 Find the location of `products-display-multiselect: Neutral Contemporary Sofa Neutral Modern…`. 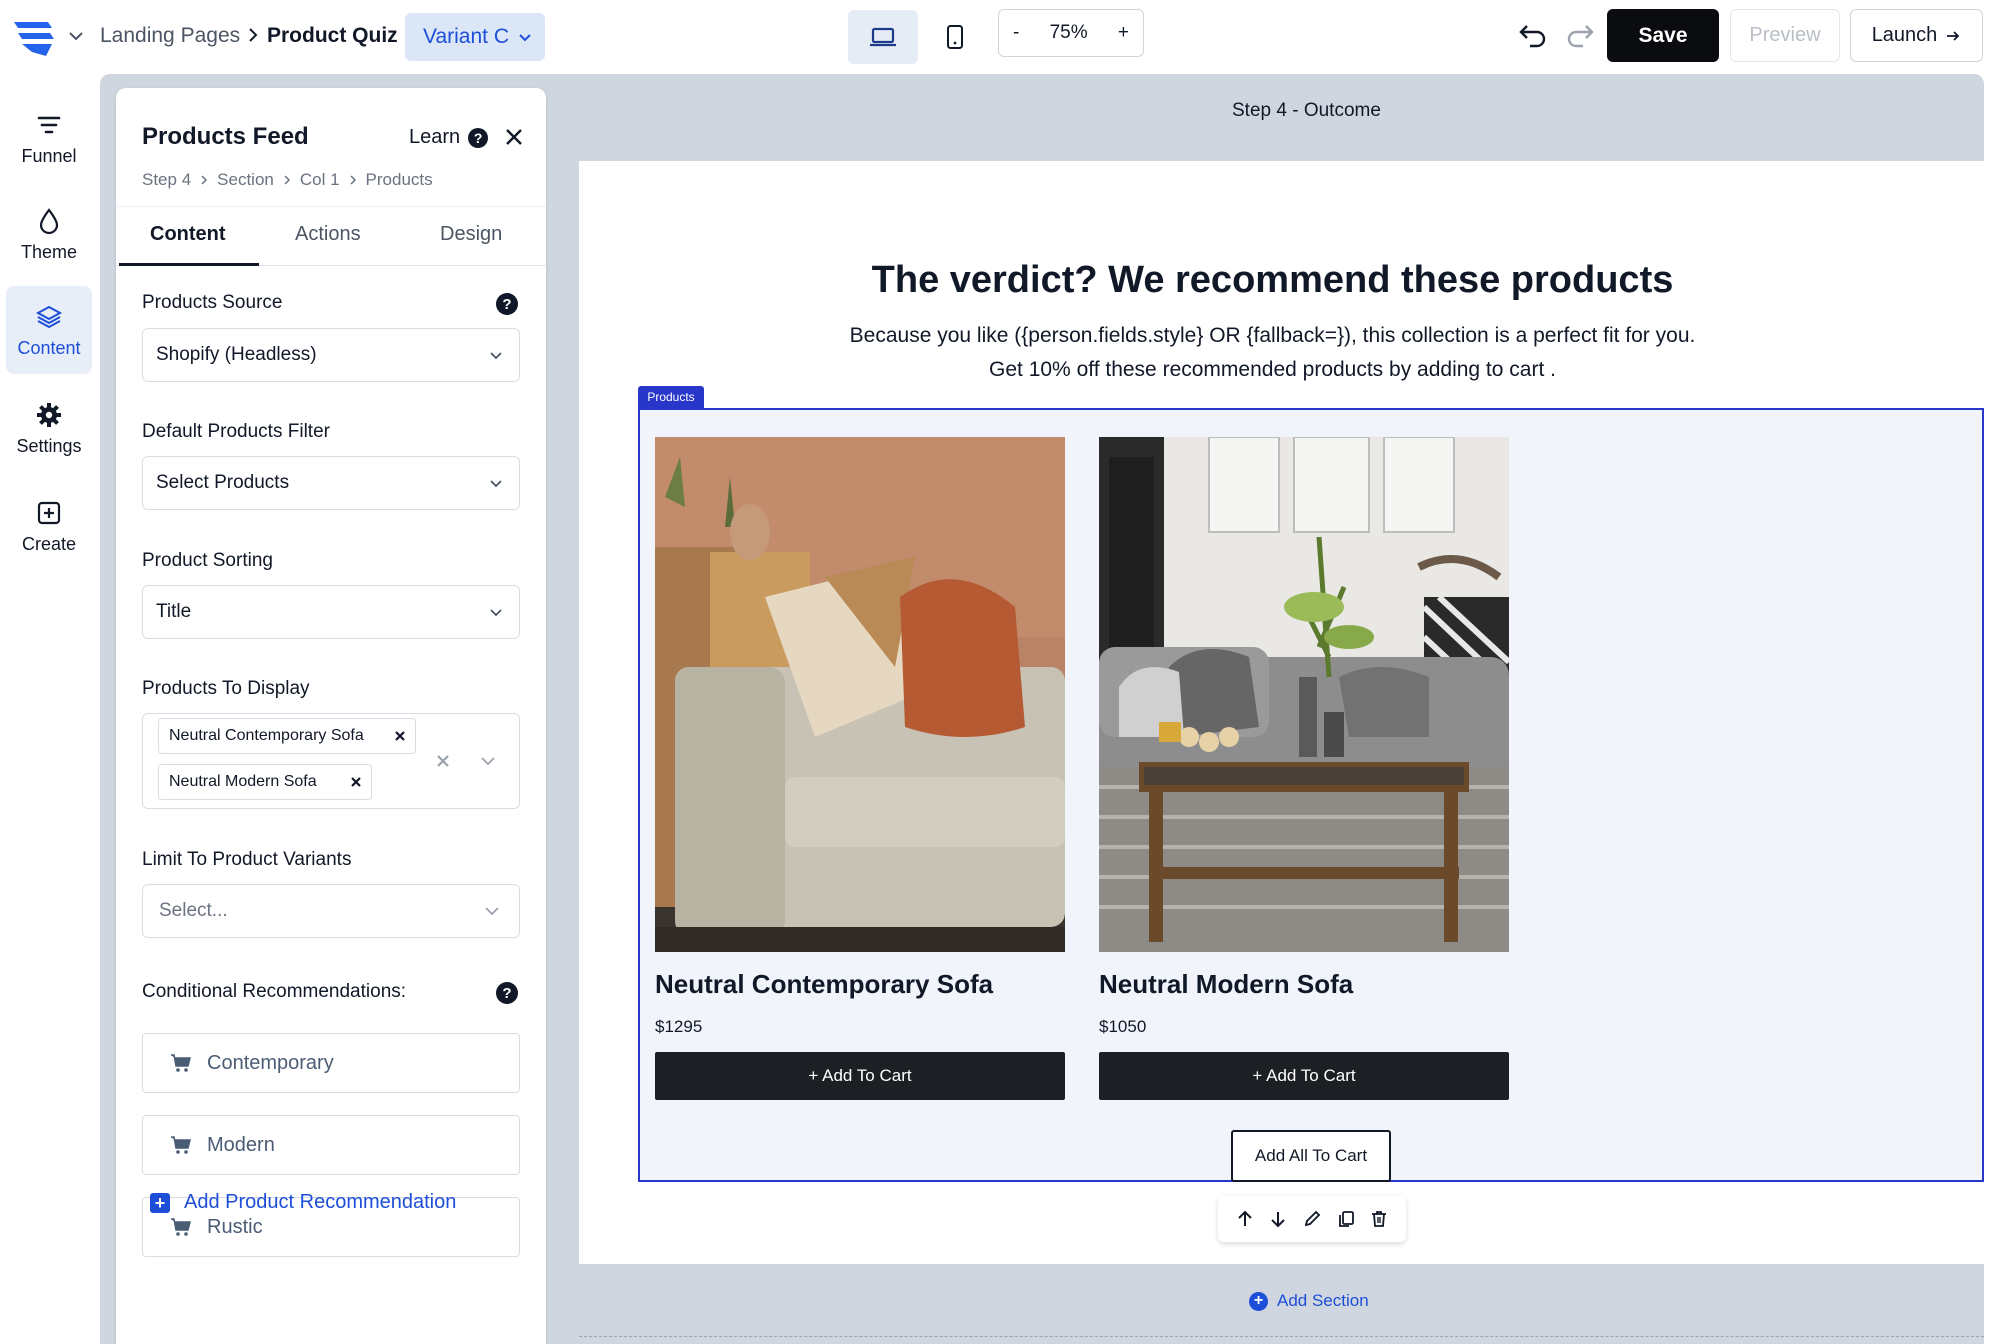

products-display-multiselect: Neutral Contemporary Sofa Neutral Modern… is located at coordinates (331, 761).